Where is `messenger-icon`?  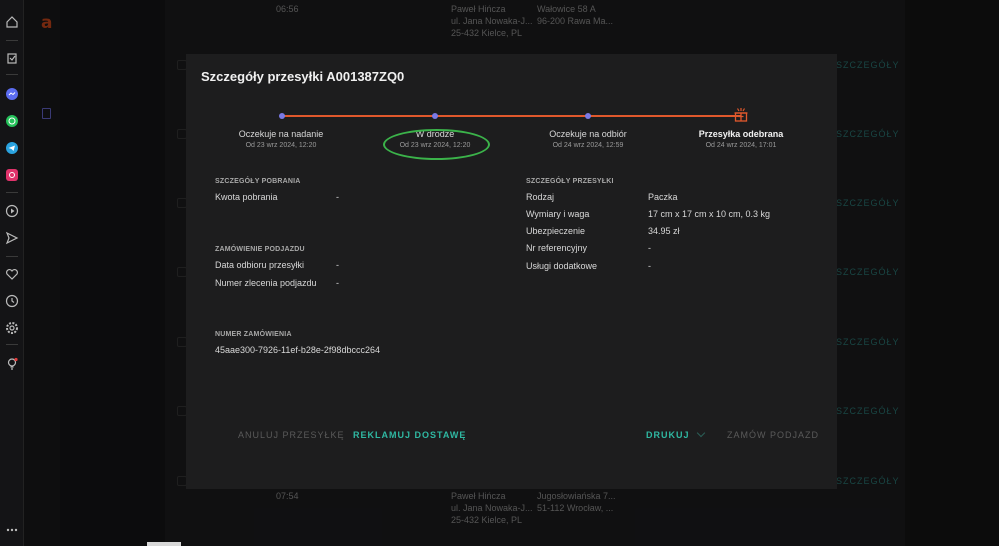 messenger-icon is located at coordinates (12, 94).